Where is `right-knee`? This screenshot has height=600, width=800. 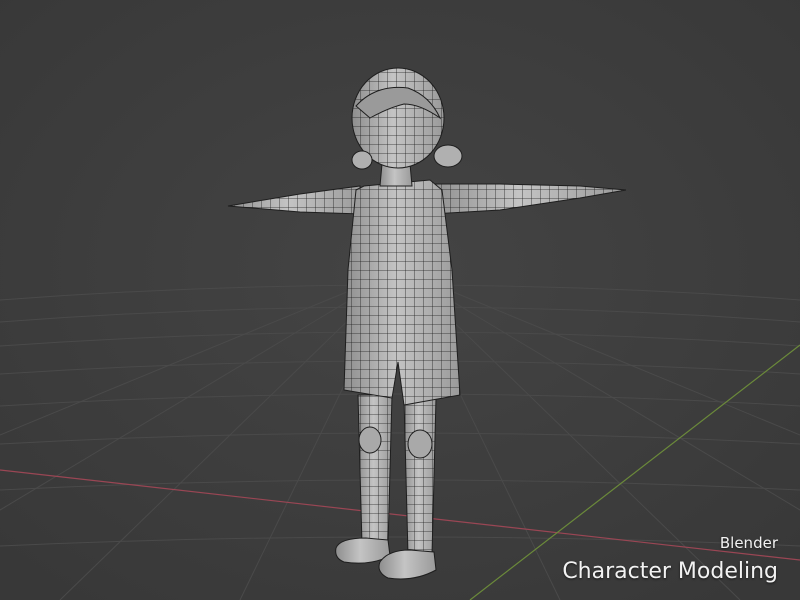
right-knee is located at coordinates (420, 444).